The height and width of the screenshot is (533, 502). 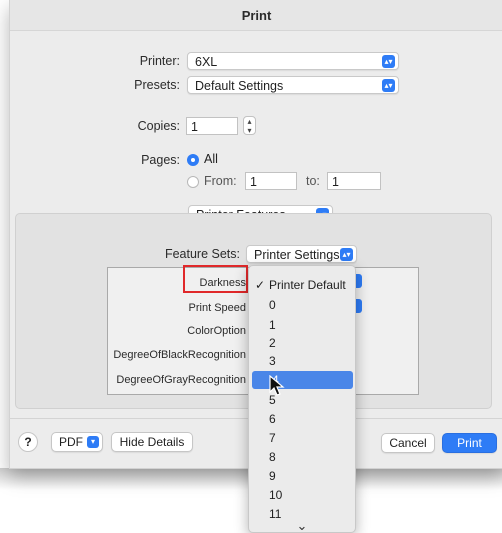 What do you see at coordinates (302, 343) in the screenshot?
I see `dropdown-item: 2` at bounding box center [302, 343].